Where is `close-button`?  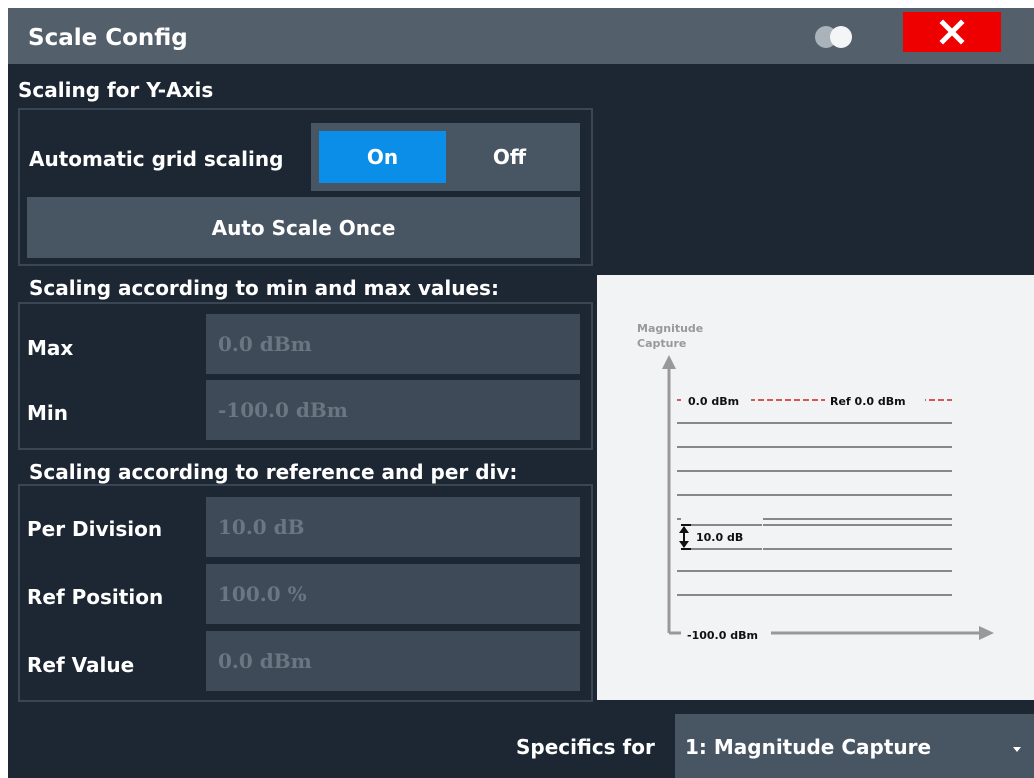 close-button is located at coordinates (952, 32).